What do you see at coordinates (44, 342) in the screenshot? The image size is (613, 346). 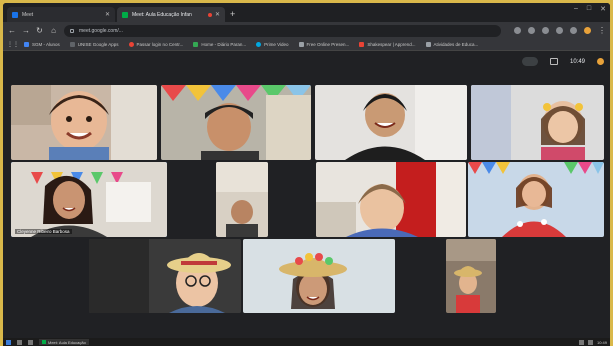 I see `chrome-icon` at bounding box center [44, 342].